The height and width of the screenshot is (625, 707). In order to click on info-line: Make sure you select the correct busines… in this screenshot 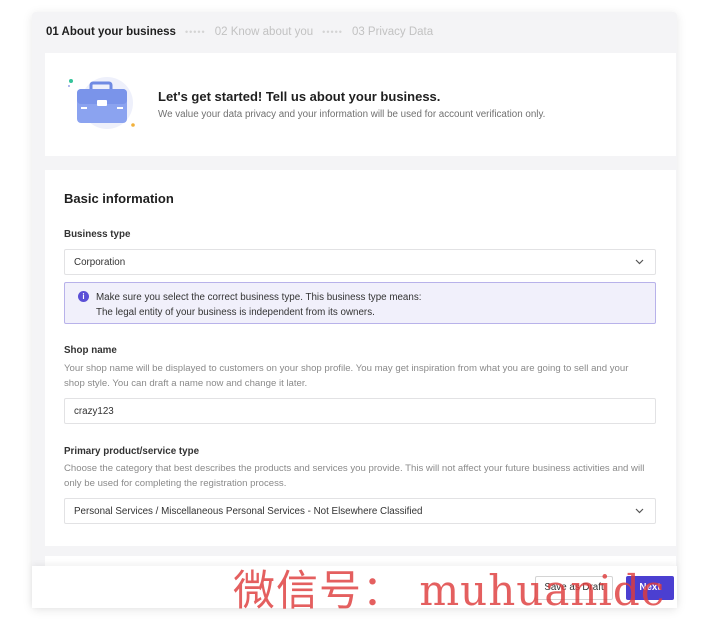, I will do `click(259, 297)`.